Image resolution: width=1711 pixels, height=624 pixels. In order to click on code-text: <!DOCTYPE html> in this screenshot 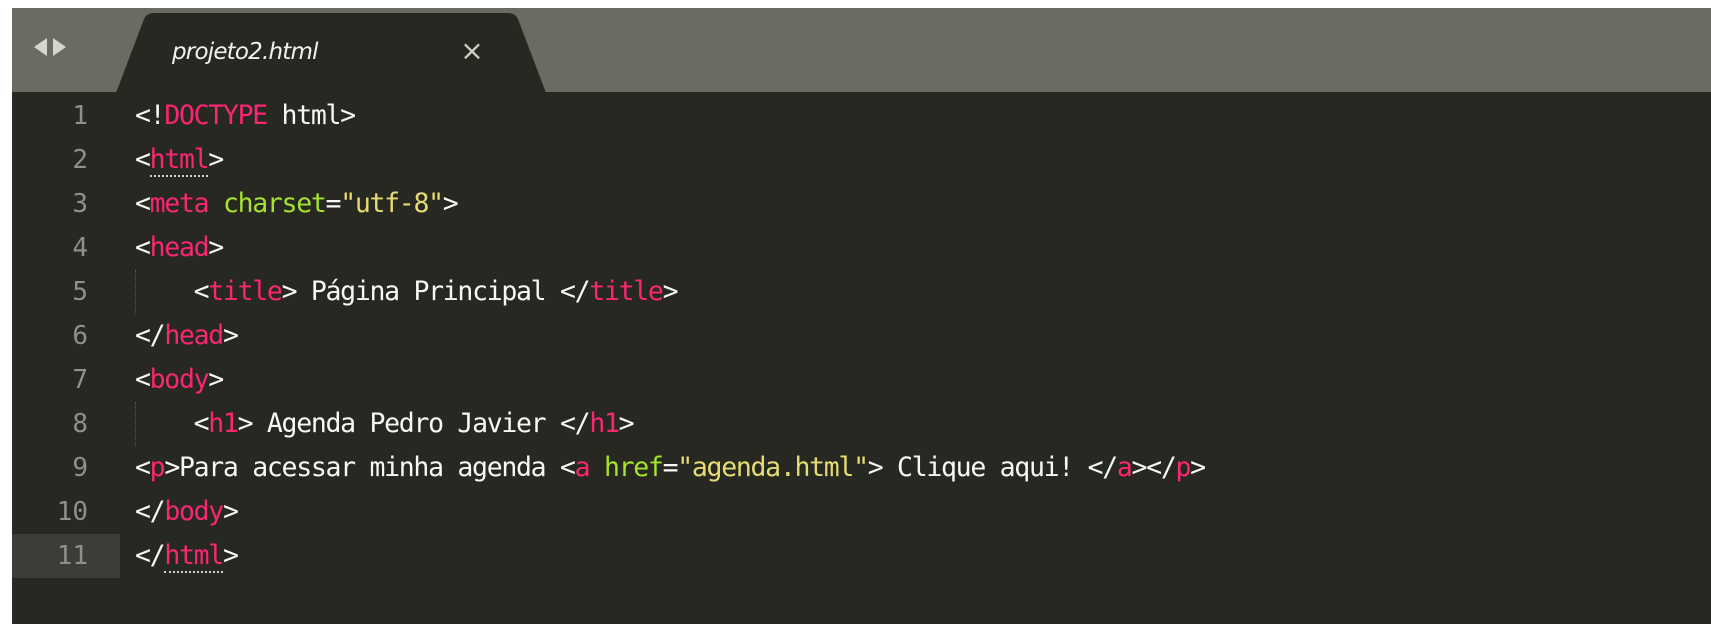, I will do `click(246, 116)`.